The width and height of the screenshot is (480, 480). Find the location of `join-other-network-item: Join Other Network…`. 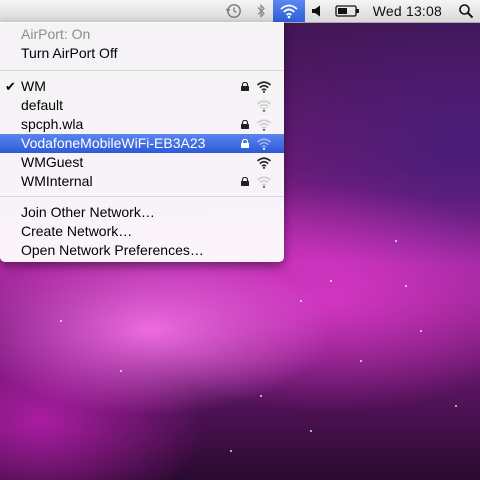

join-other-network-item: Join Other Network… is located at coordinates (142, 212).